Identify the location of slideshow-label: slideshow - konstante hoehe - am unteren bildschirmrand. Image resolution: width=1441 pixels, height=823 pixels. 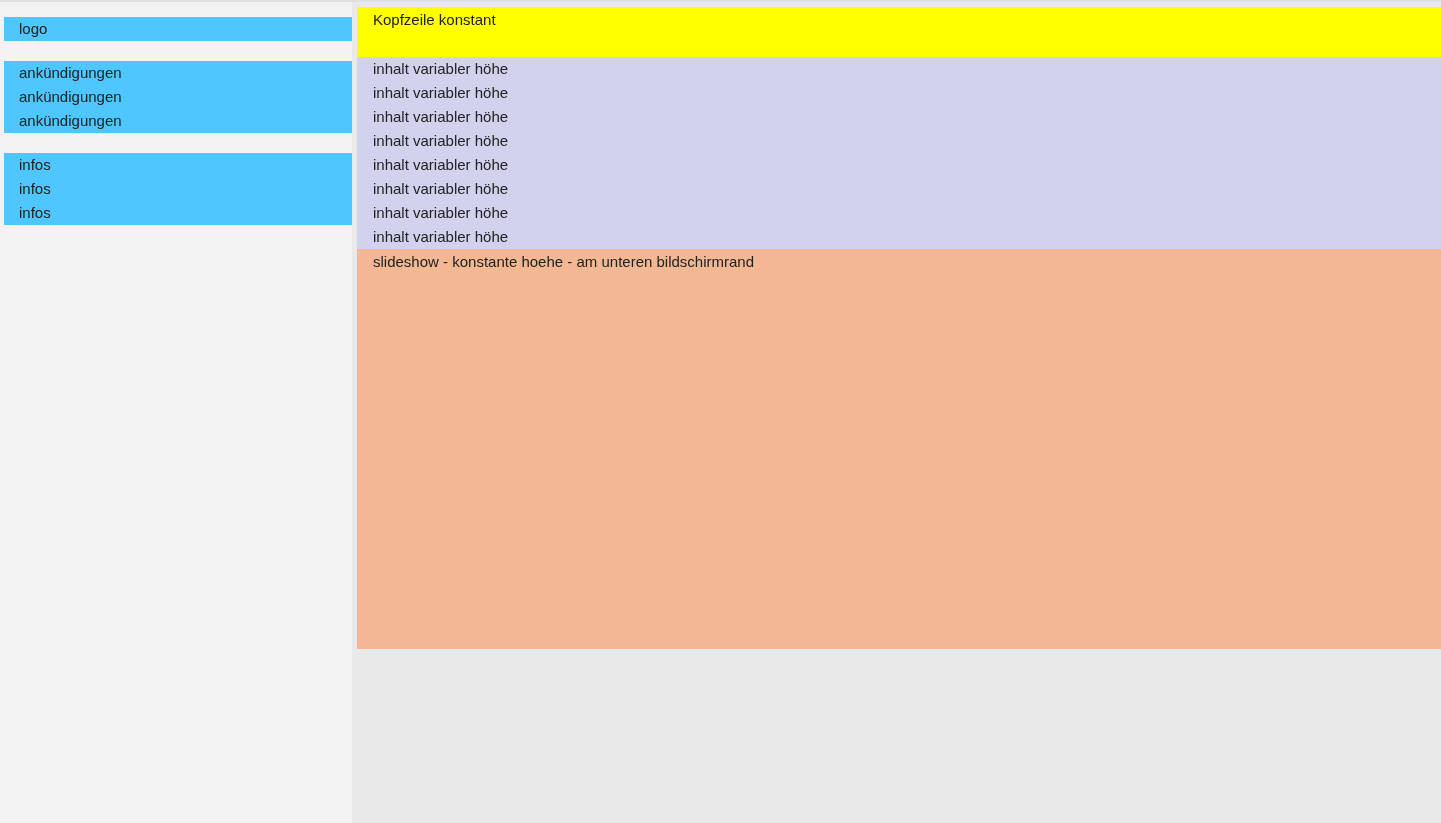
(564, 261).